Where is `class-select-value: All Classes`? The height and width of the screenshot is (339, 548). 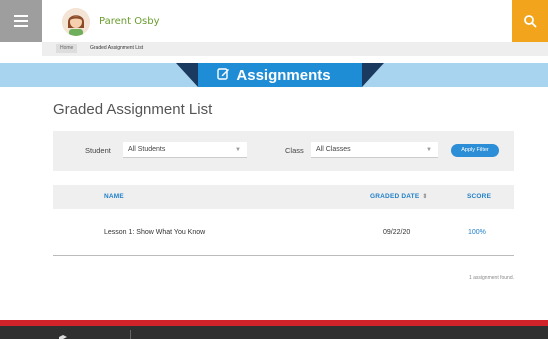
class-select-value: All Classes is located at coordinates (333, 149).